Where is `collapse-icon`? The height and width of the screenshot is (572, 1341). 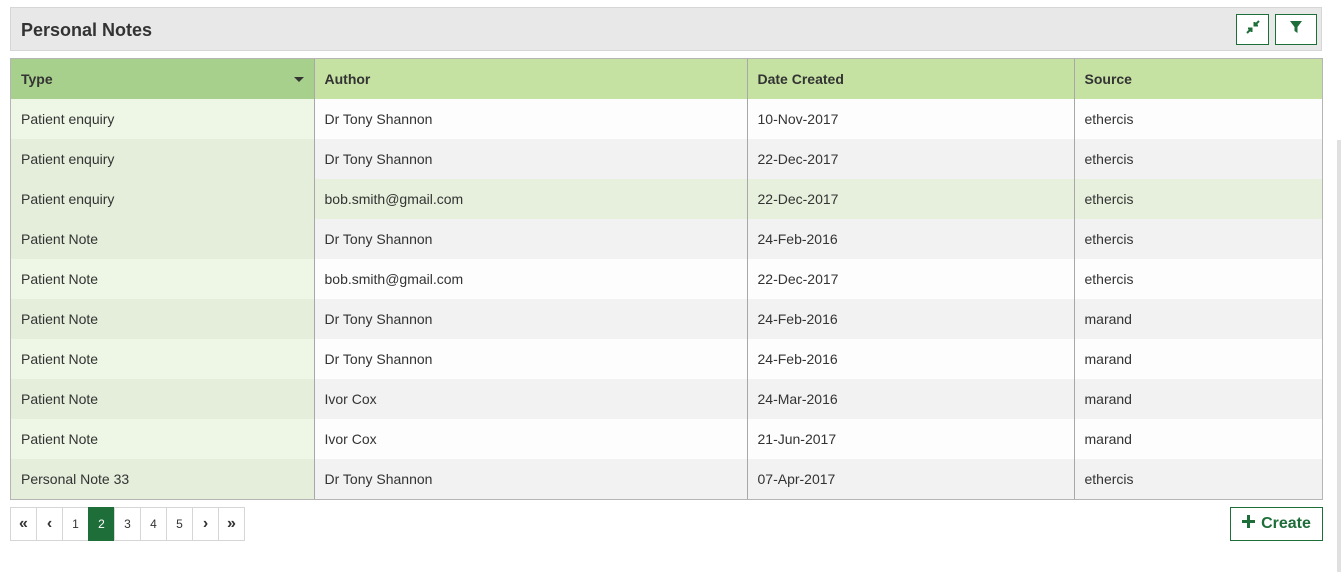 collapse-icon is located at coordinates (1252, 29).